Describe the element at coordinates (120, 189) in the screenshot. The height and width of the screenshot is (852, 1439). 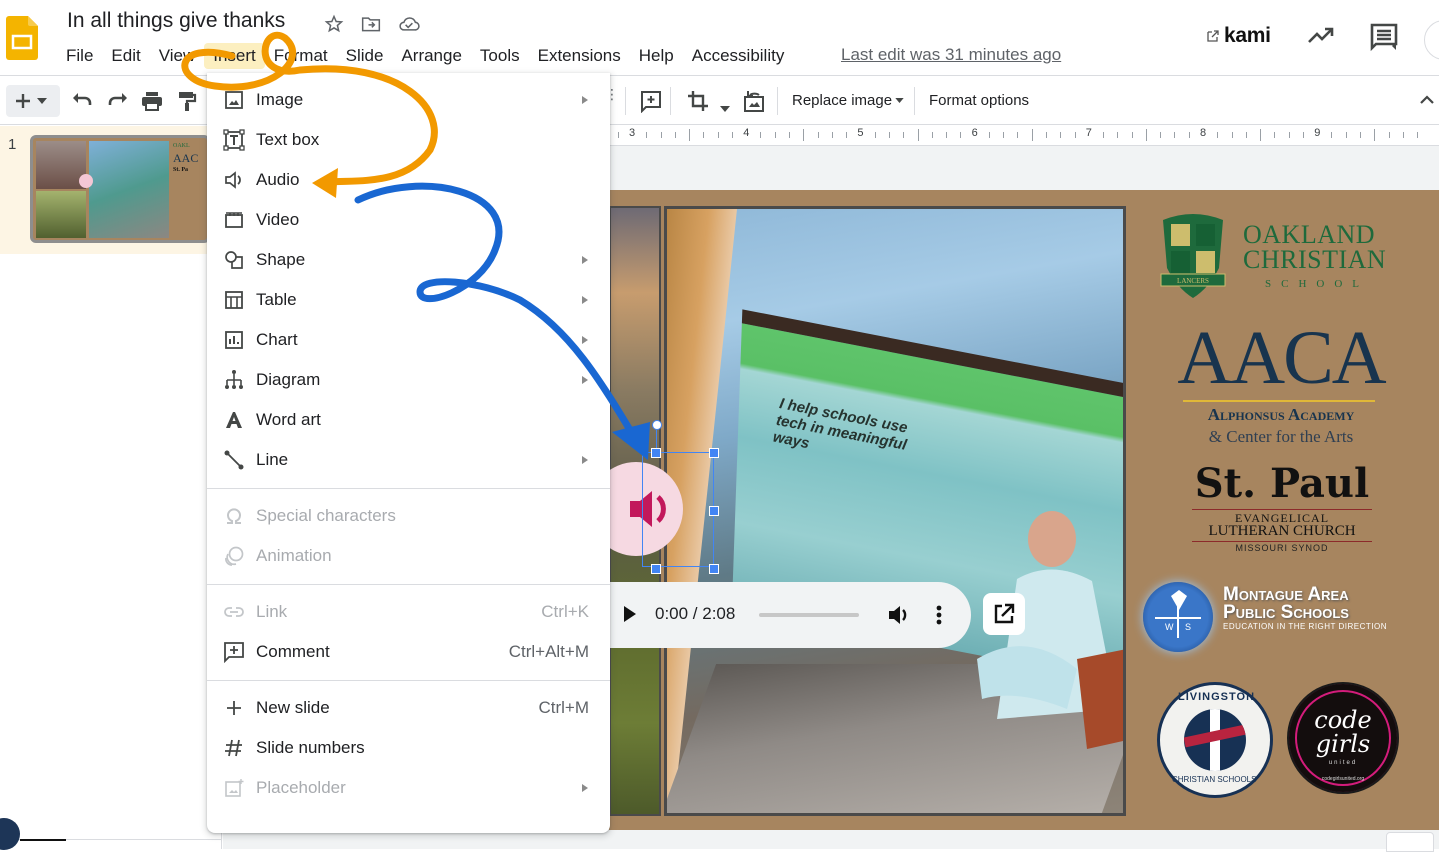
I see `slide-thumbnail: OAKL AAC St. Pa` at that location.